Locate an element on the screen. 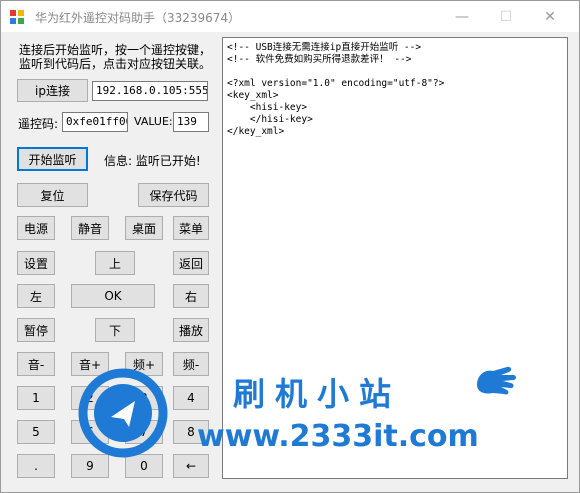  output-line: <hisi-key> is located at coordinates (267, 107).